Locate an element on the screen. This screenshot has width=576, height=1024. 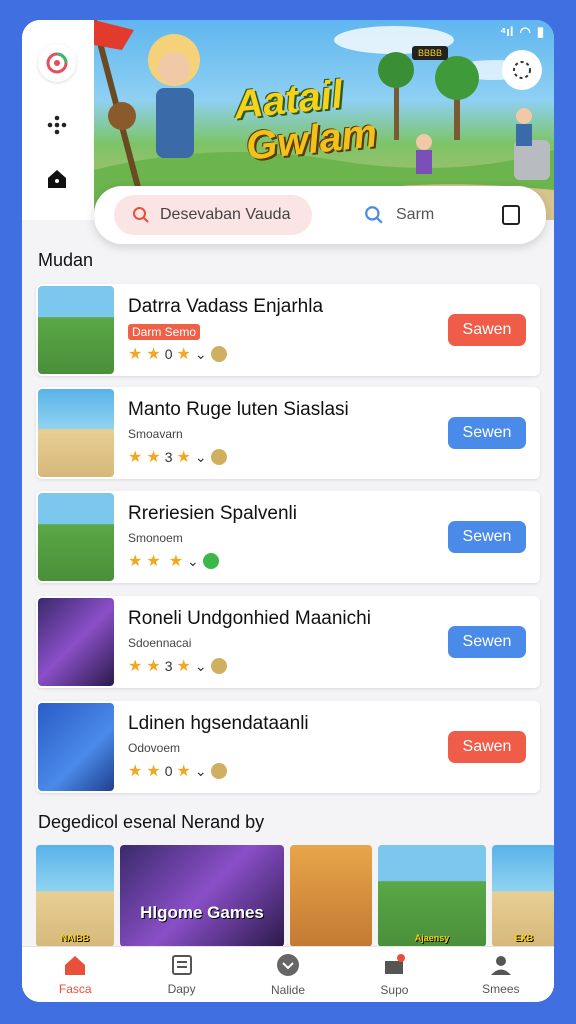
game-rating: ★ ★ ★ ⌄ is located at coordinates (173, 561).